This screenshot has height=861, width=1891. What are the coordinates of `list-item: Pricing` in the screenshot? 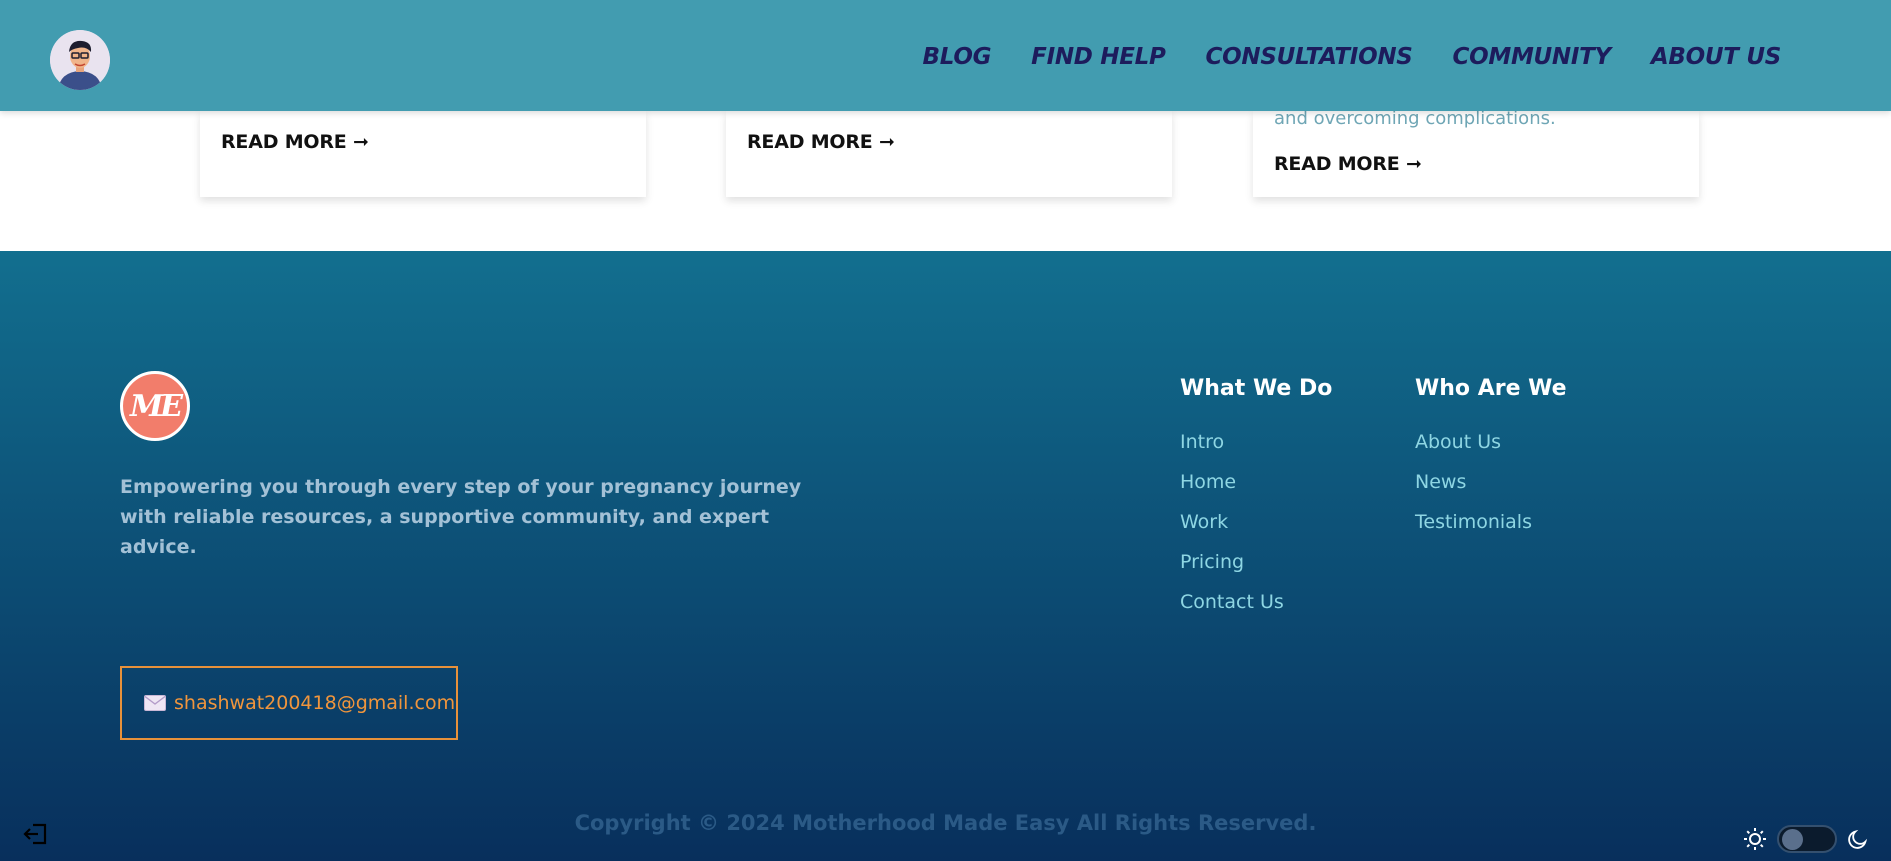 It's located at (1232, 571).